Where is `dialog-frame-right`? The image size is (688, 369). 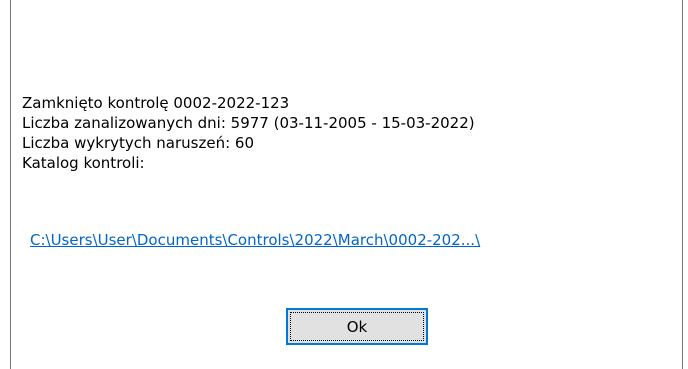
dialog-frame-right is located at coordinates (682, 184).